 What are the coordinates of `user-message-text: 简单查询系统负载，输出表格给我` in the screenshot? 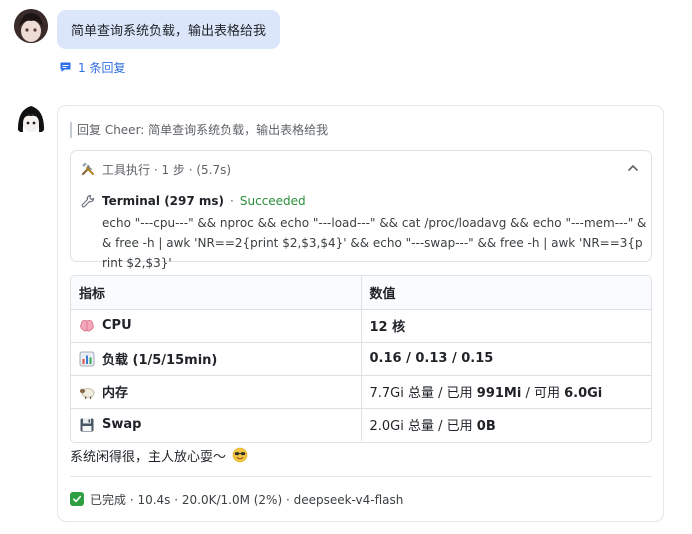 It's located at (169, 31).